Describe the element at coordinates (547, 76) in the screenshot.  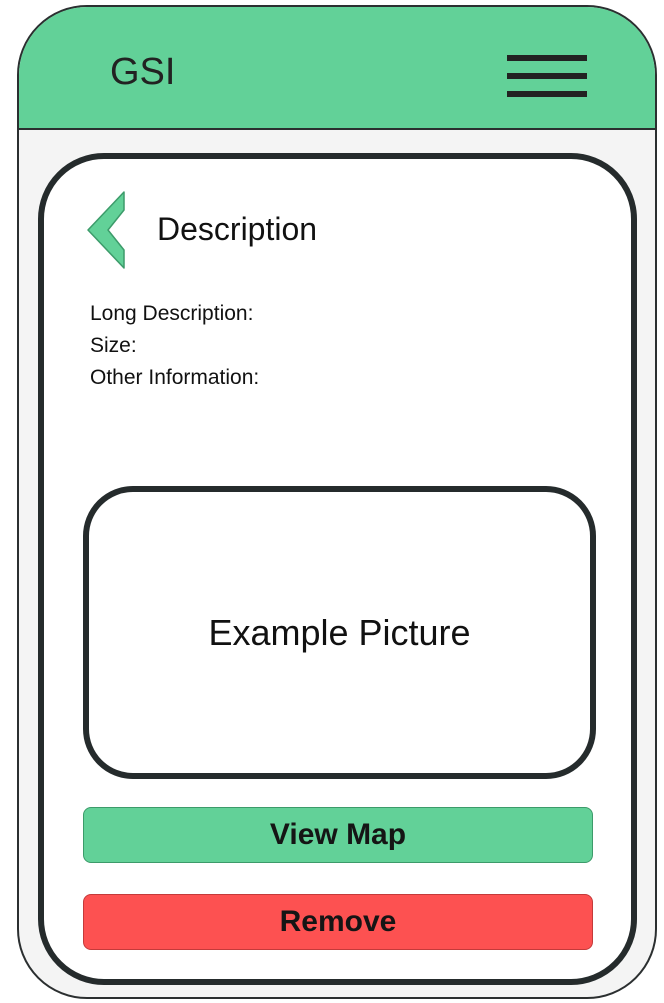
I see `hamburger-menu-icon` at that location.